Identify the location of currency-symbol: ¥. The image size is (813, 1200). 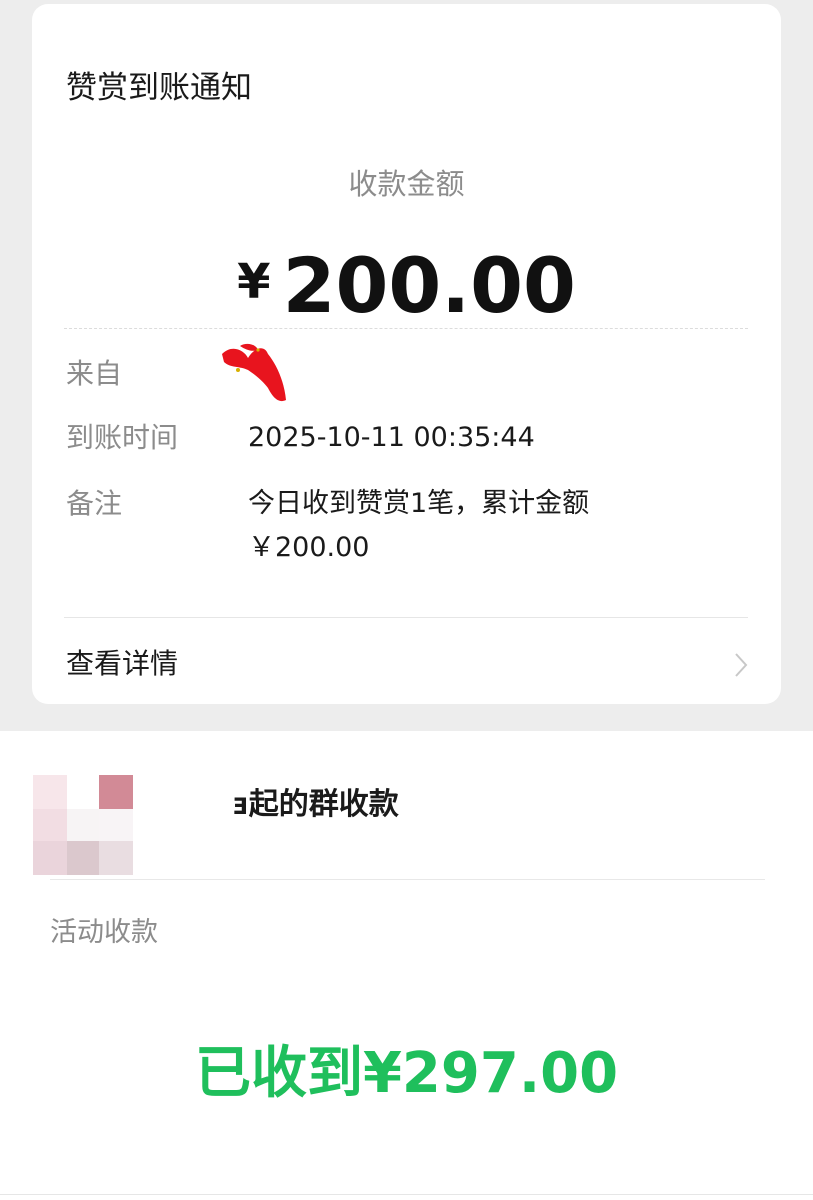
(254, 282).